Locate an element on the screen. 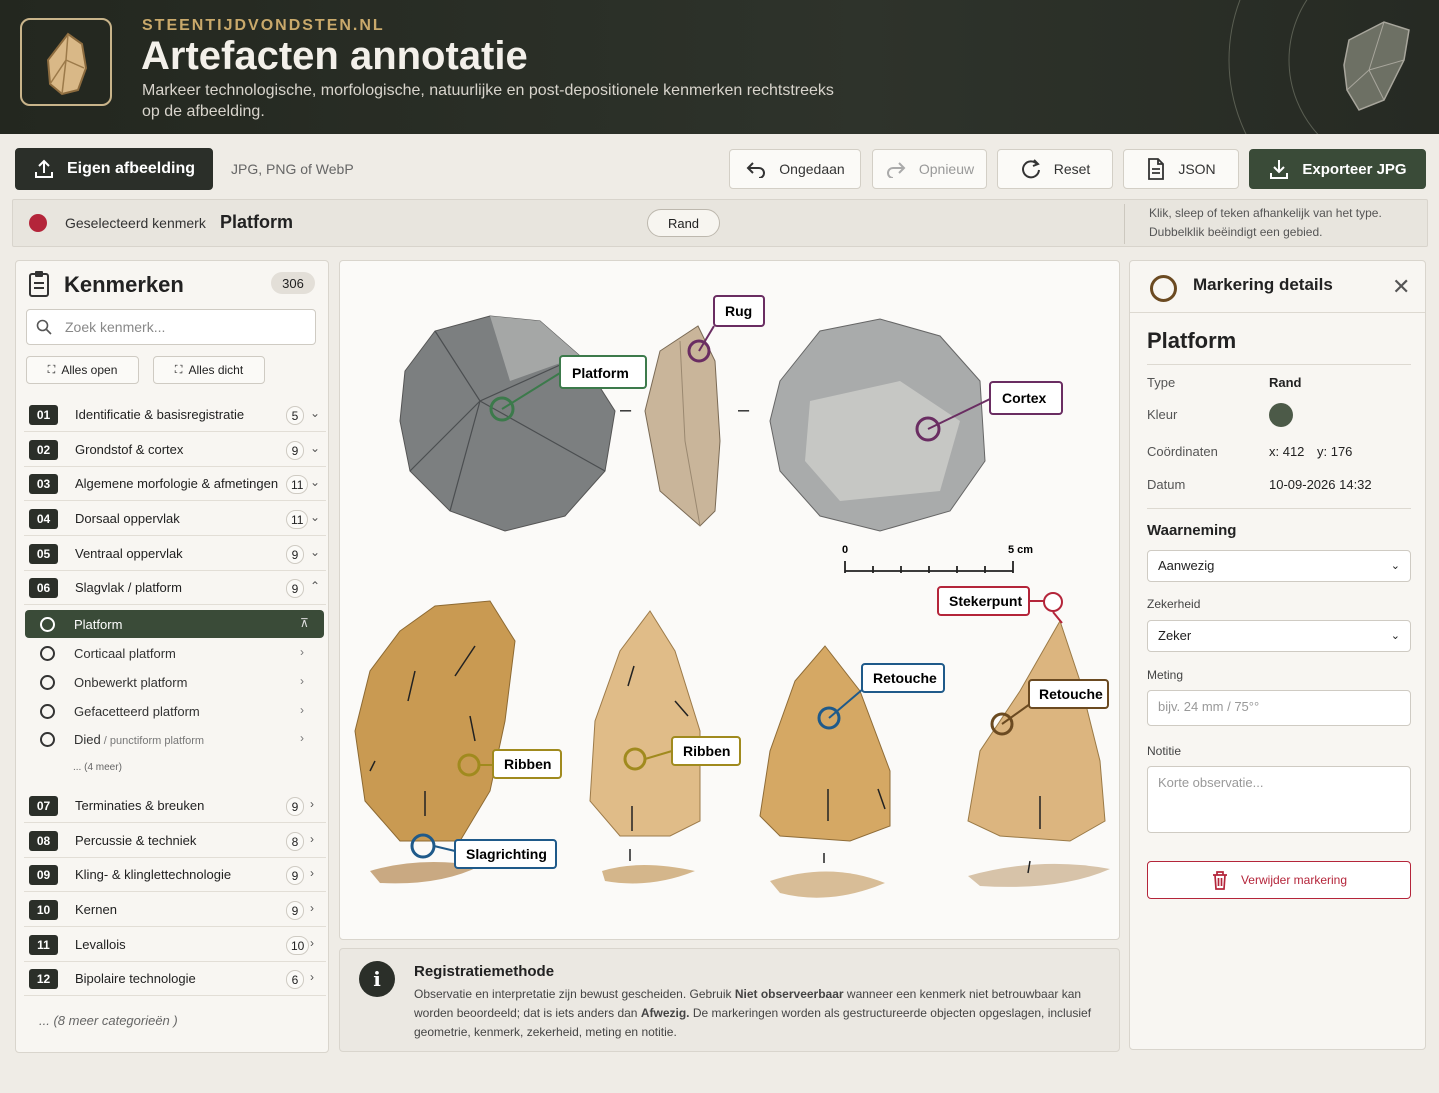 The image size is (1439, 1093). category-item: 09 Kling- & klinglettechnologie 9 › is located at coordinates (175, 875).